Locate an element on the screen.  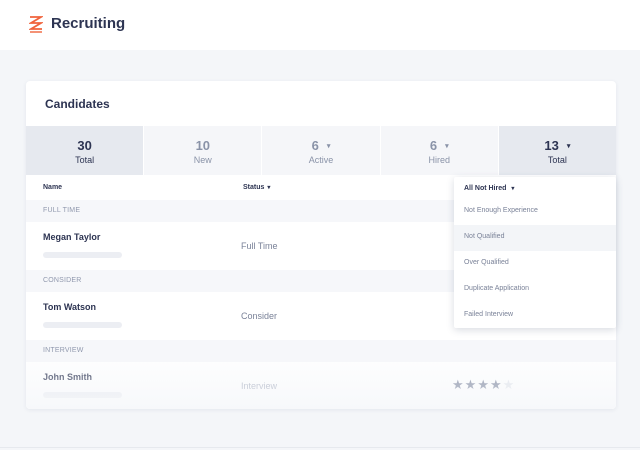
dropdown-option: Not Qualified is located at coordinates (535, 238).